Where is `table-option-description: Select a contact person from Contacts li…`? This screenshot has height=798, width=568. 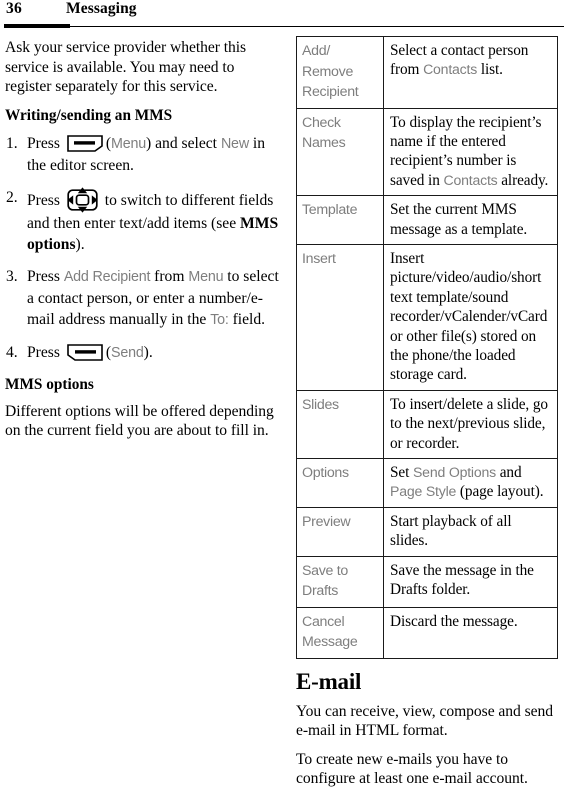
table-option-description: Select a contact person from Contacts li… is located at coordinates (470, 72).